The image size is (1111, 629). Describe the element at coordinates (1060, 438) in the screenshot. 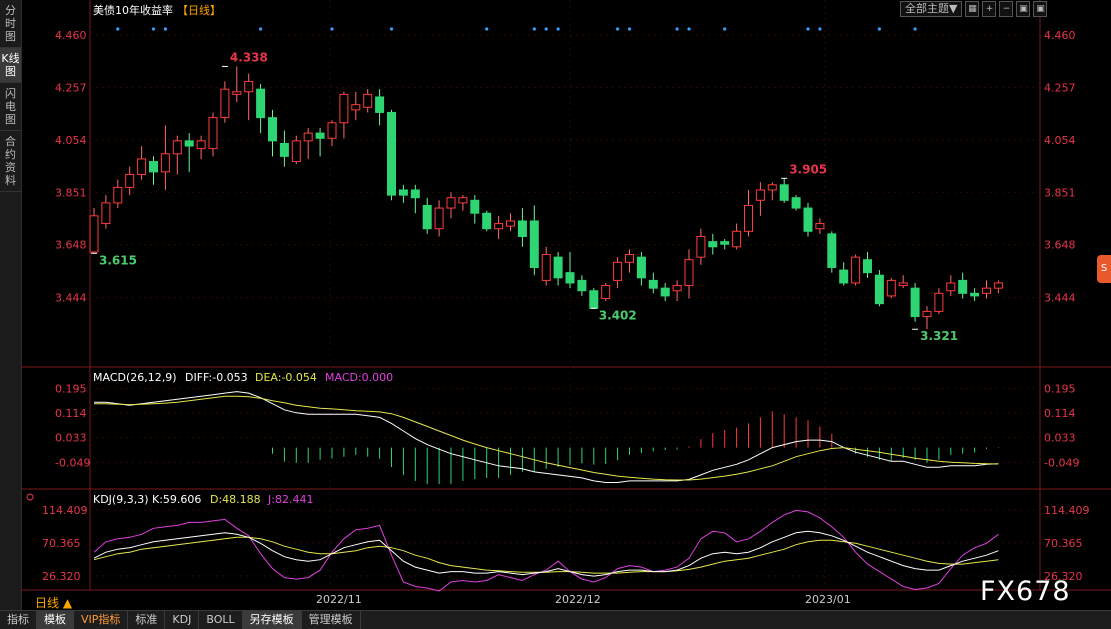

I see `macd-tick-label-right: 0.033` at that location.